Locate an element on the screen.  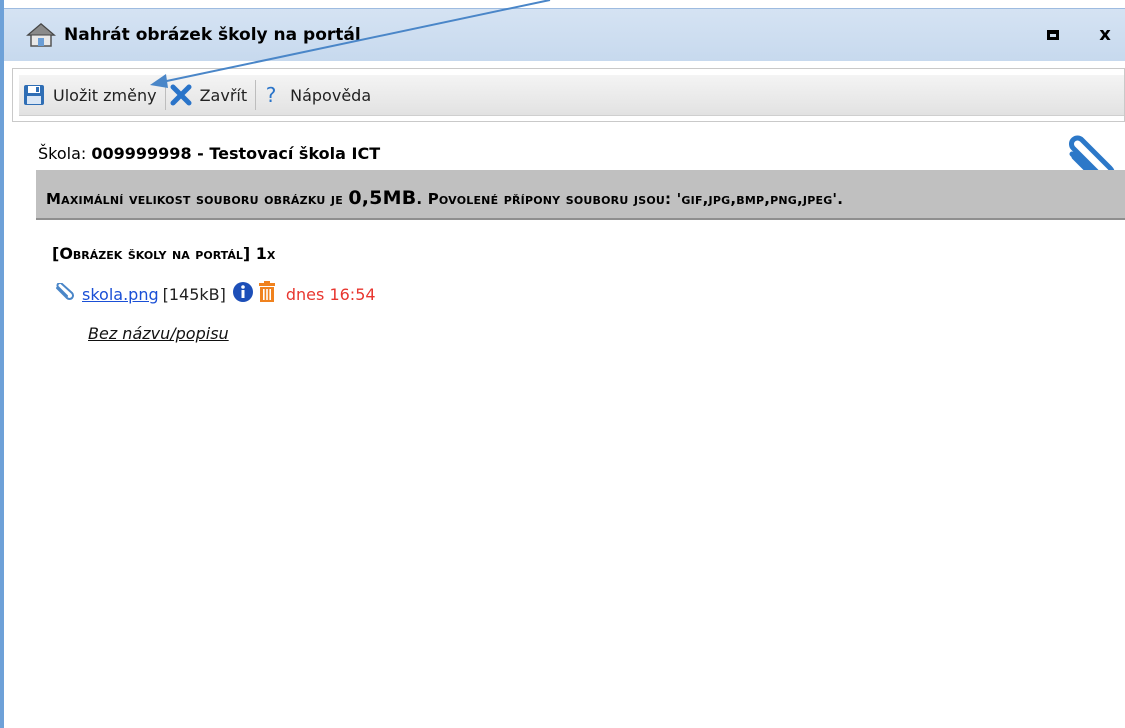
school-label: Škola: is located at coordinates (62, 153).